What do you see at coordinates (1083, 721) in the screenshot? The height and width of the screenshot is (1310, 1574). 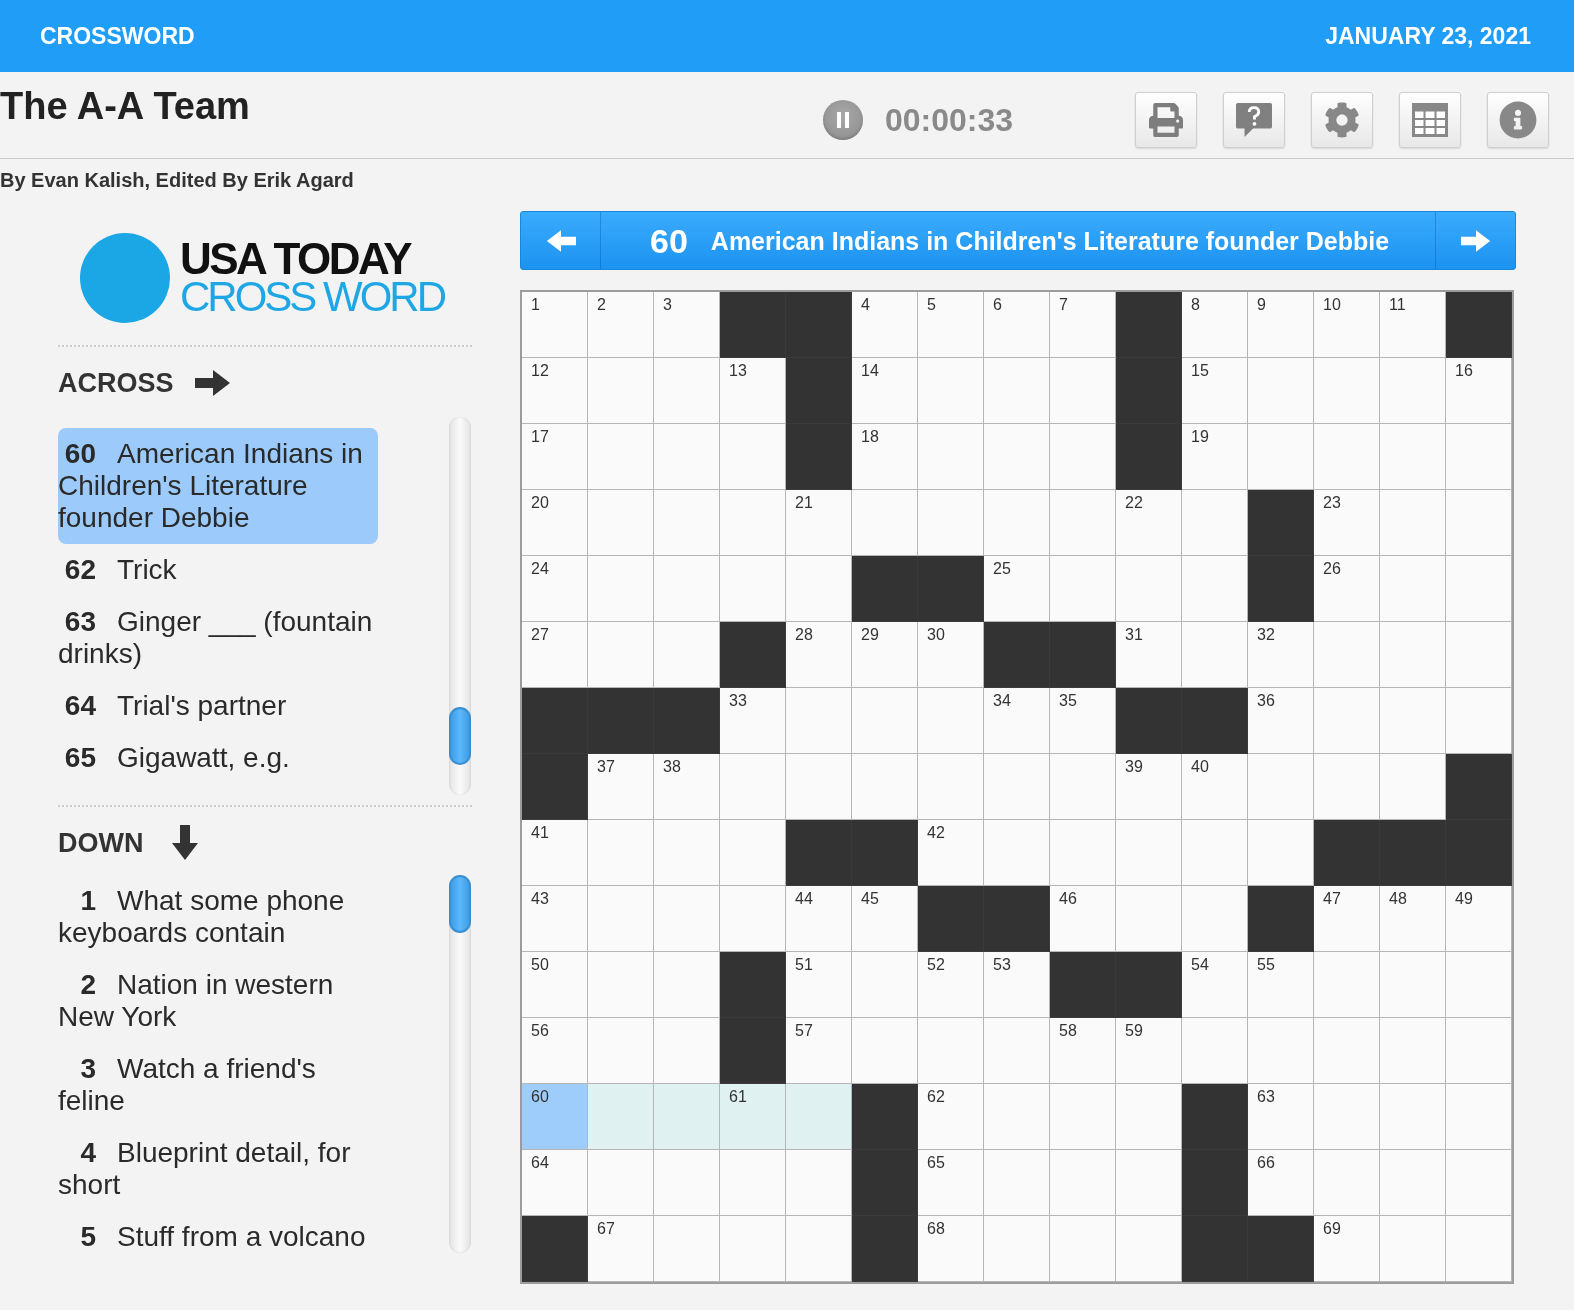 I see `grid-cell: 35` at bounding box center [1083, 721].